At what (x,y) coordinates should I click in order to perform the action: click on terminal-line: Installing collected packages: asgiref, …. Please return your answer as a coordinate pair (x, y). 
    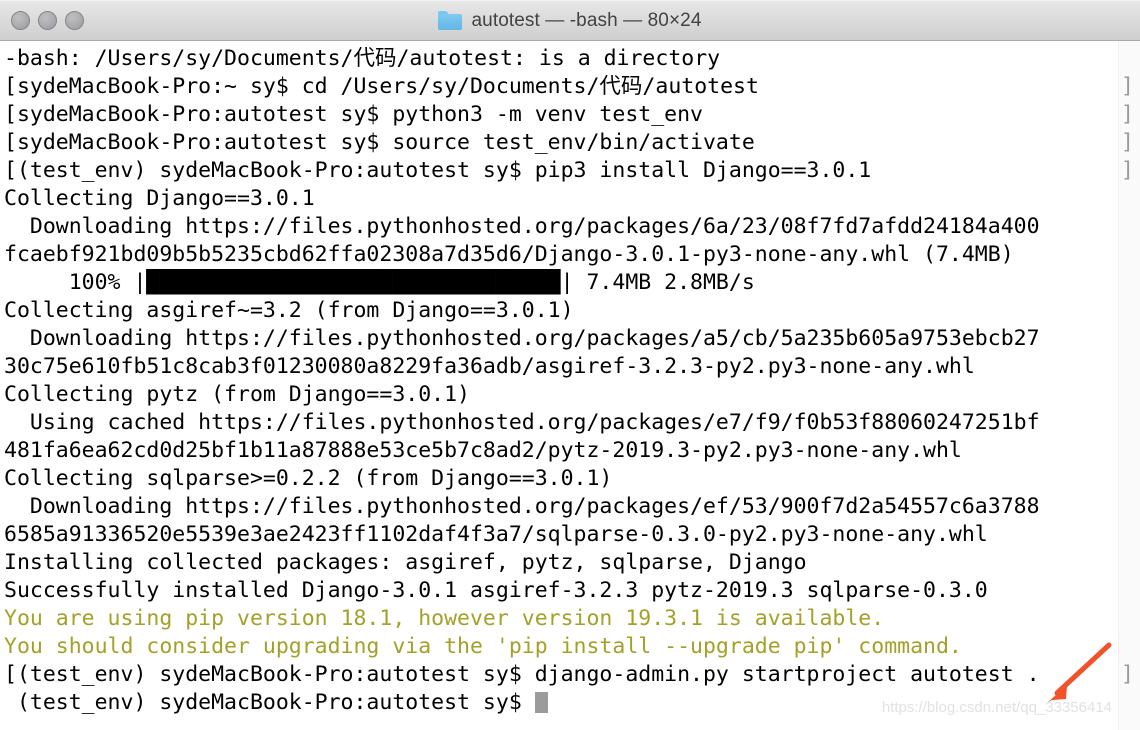
    Looking at the image, I should click on (570, 563).